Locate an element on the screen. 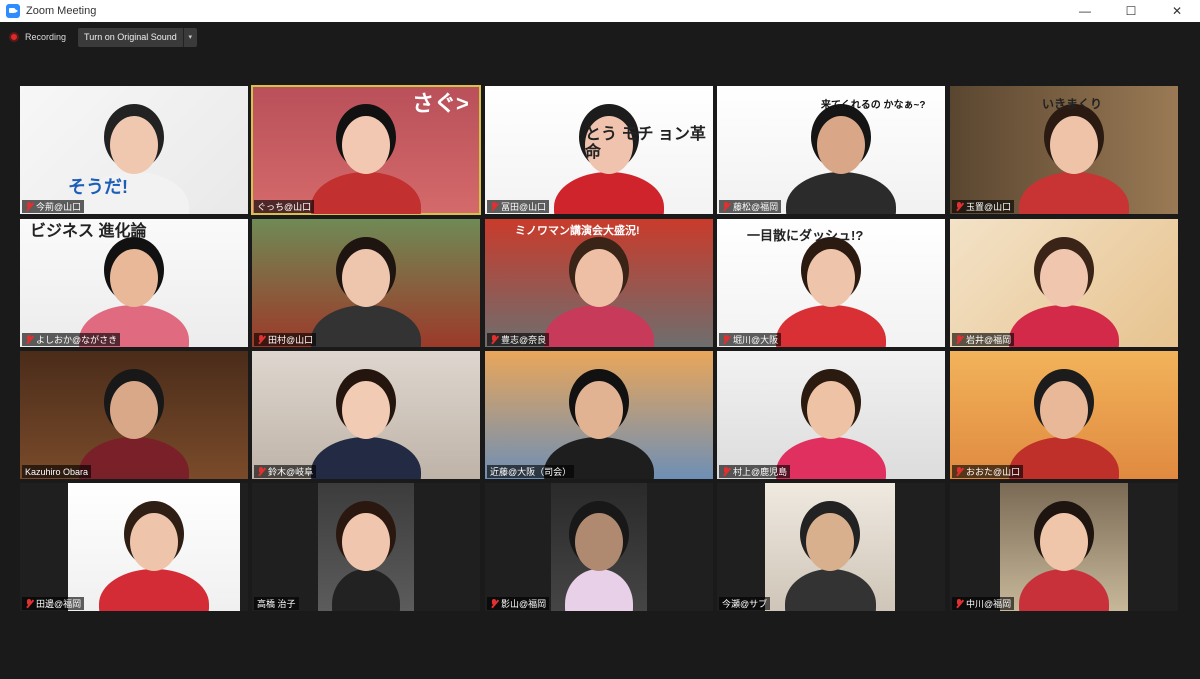 The height and width of the screenshot is (679, 1200). chevron-down-icon: ▾ is located at coordinates (189, 37).